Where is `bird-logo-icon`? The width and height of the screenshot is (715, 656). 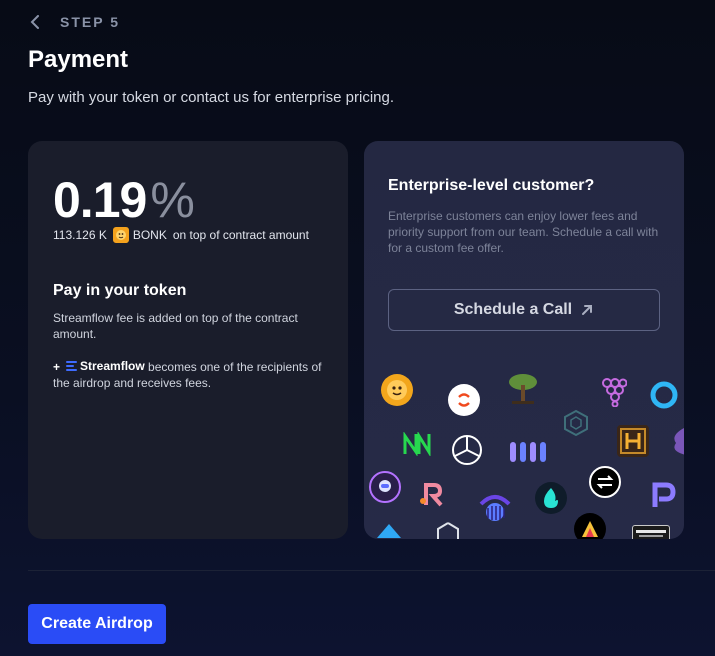
bird-logo-icon is located at coordinates (389, 529).